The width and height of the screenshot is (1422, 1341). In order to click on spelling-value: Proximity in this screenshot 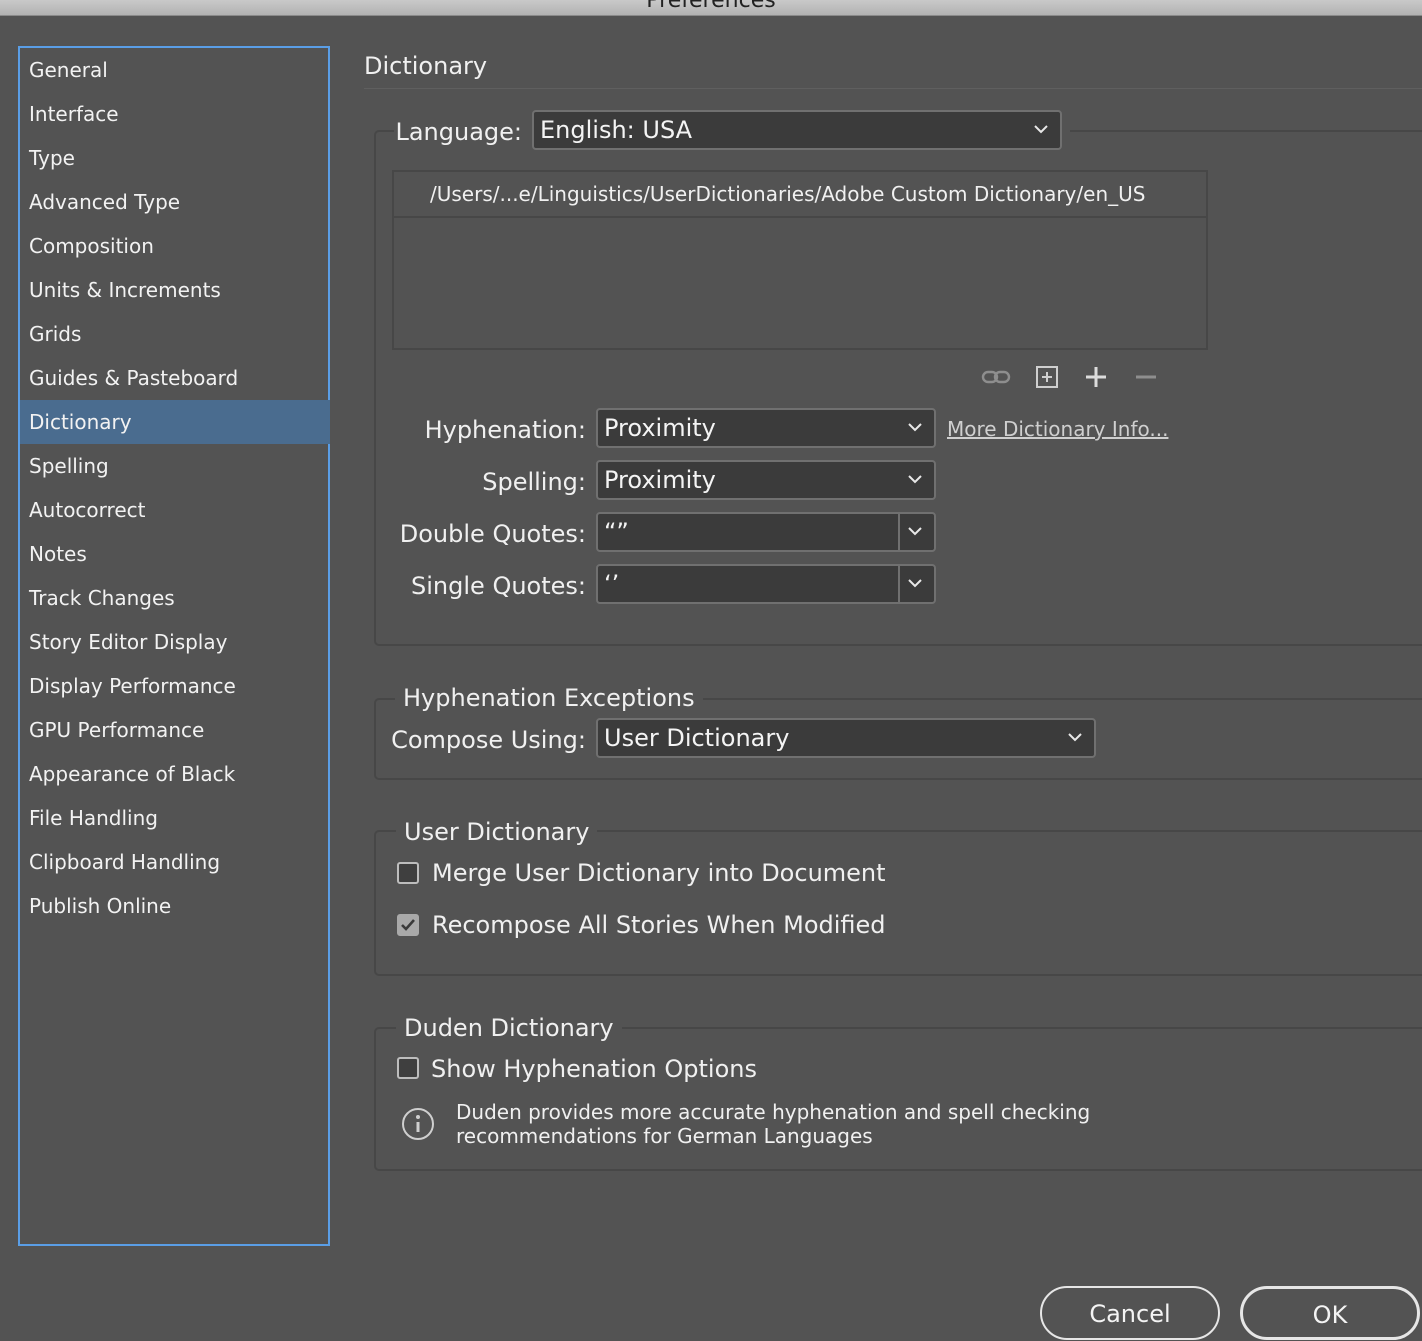, I will do `click(660, 480)`.